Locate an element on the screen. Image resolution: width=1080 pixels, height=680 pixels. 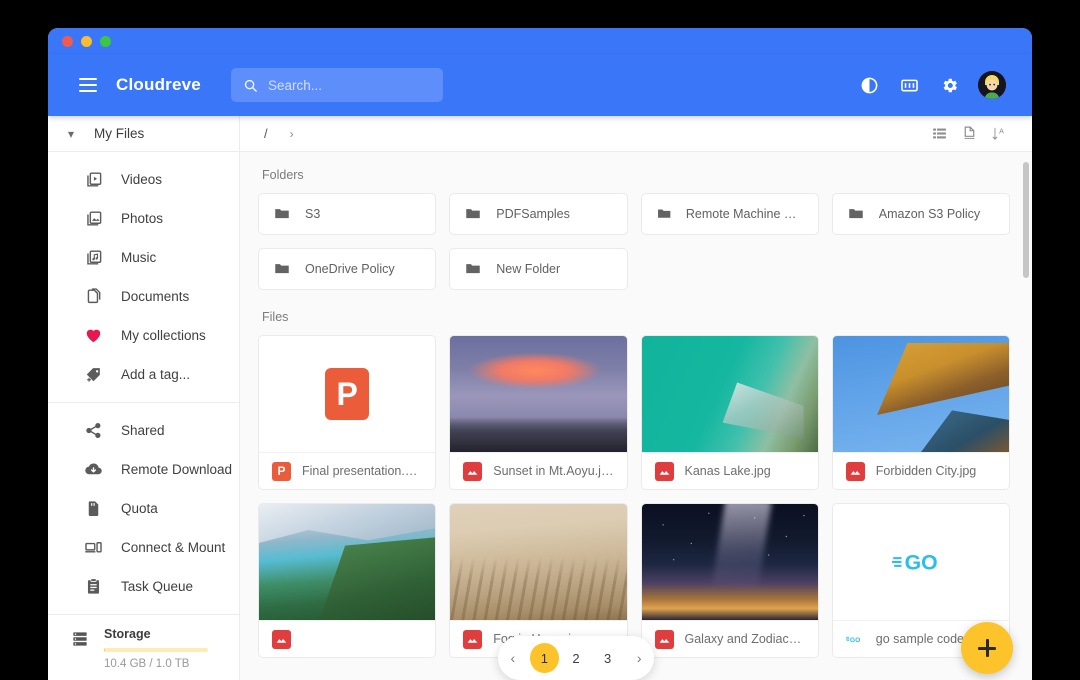
list-view-icon is located at coordinates (939, 134).